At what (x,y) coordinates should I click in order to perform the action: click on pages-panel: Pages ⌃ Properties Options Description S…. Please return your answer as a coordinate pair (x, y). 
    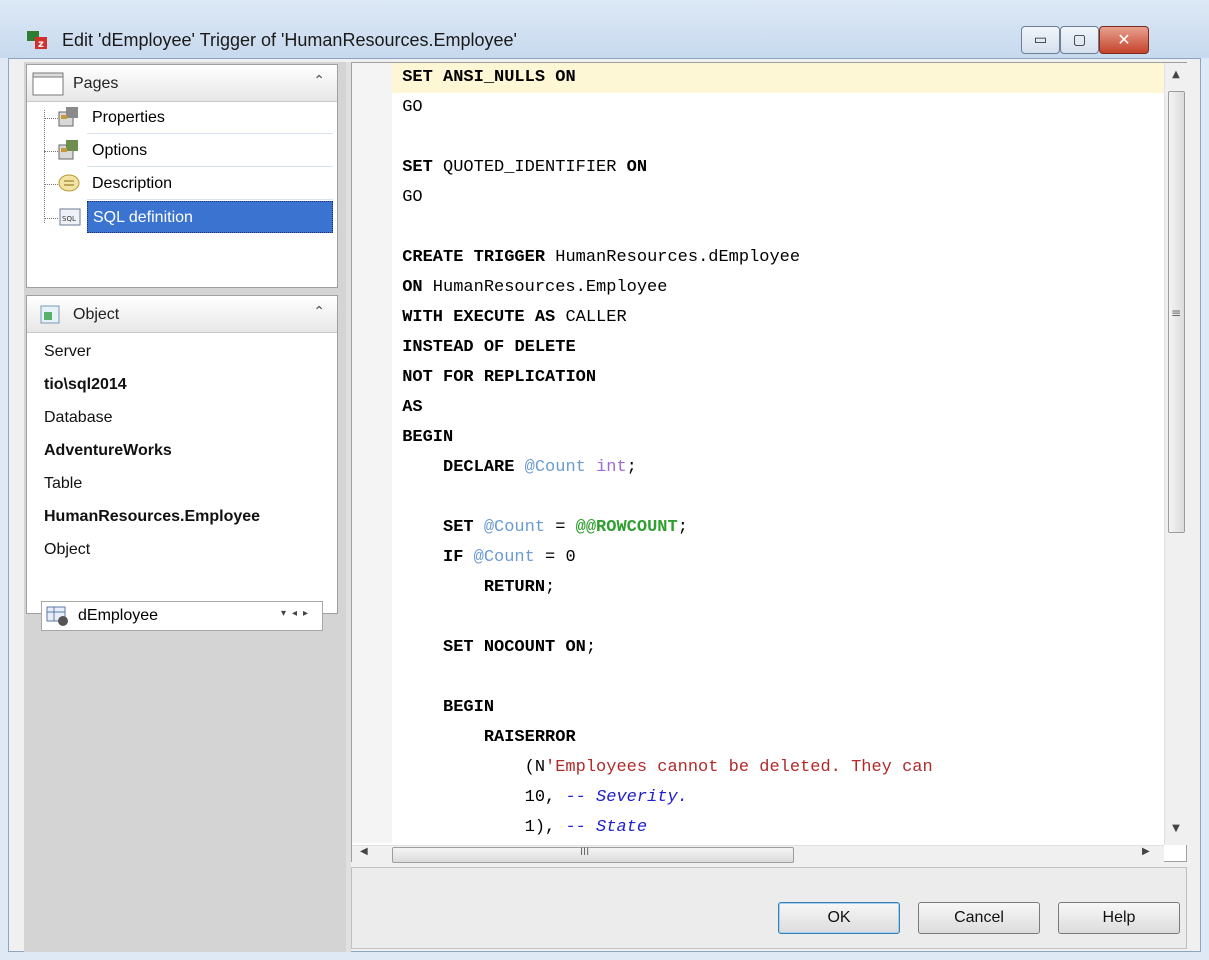
    Looking at the image, I should click on (182, 176).